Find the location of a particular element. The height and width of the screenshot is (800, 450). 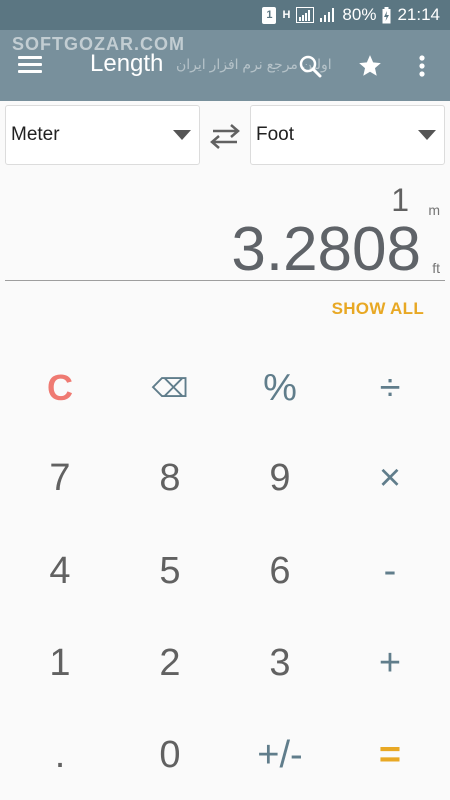

decimal-button: . is located at coordinates (60, 755).